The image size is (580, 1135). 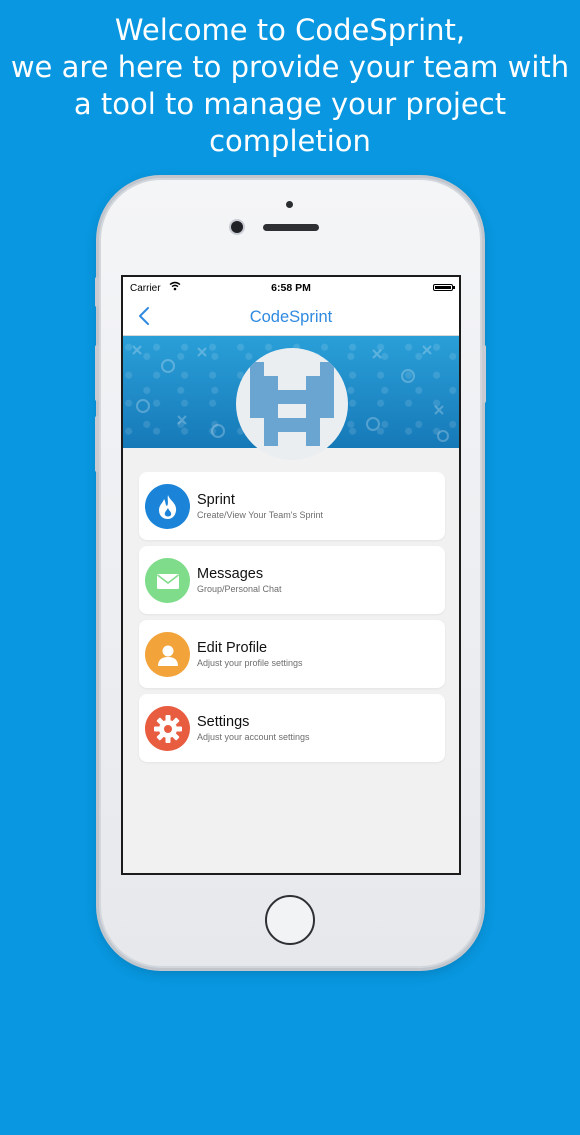 I want to click on menu-item-sprint: Sprint Create/View Your Team's Sprint, so click(x=292, y=506).